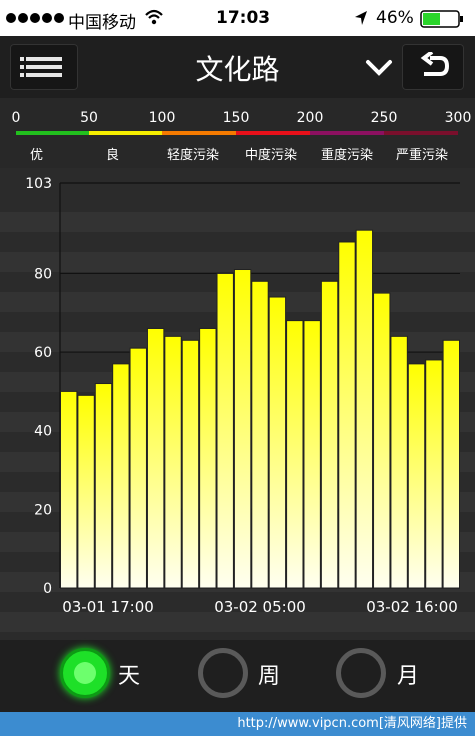 Image resolution: width=475 pixels, height=736 pixels. What do you see at coordinates (421, 133) in the screenshot?
I see `legend-bar-severe` at bounding box center [421, 133].